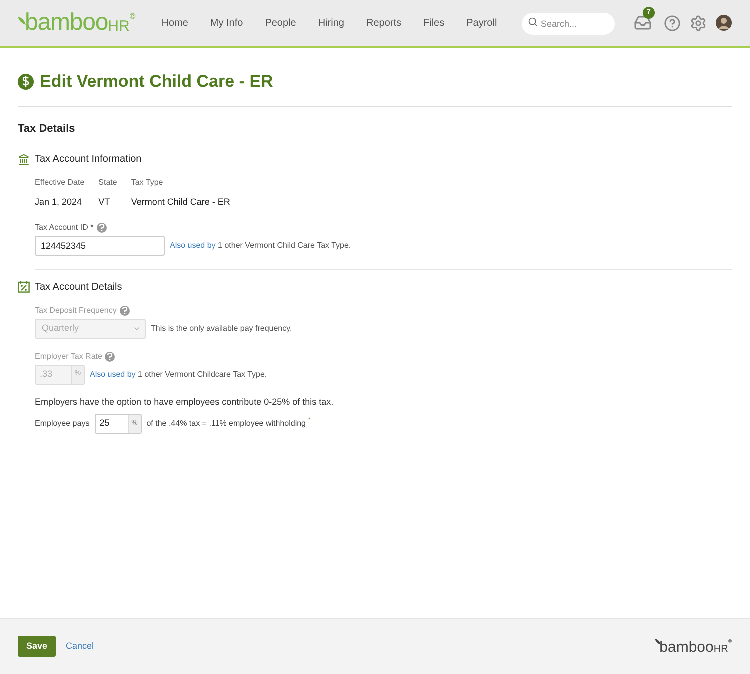 The image size is (750, 674). What do you see at coordinates (24, 160) in the screenshot?
I see `bank-icon` at bounding box center [24, 160].